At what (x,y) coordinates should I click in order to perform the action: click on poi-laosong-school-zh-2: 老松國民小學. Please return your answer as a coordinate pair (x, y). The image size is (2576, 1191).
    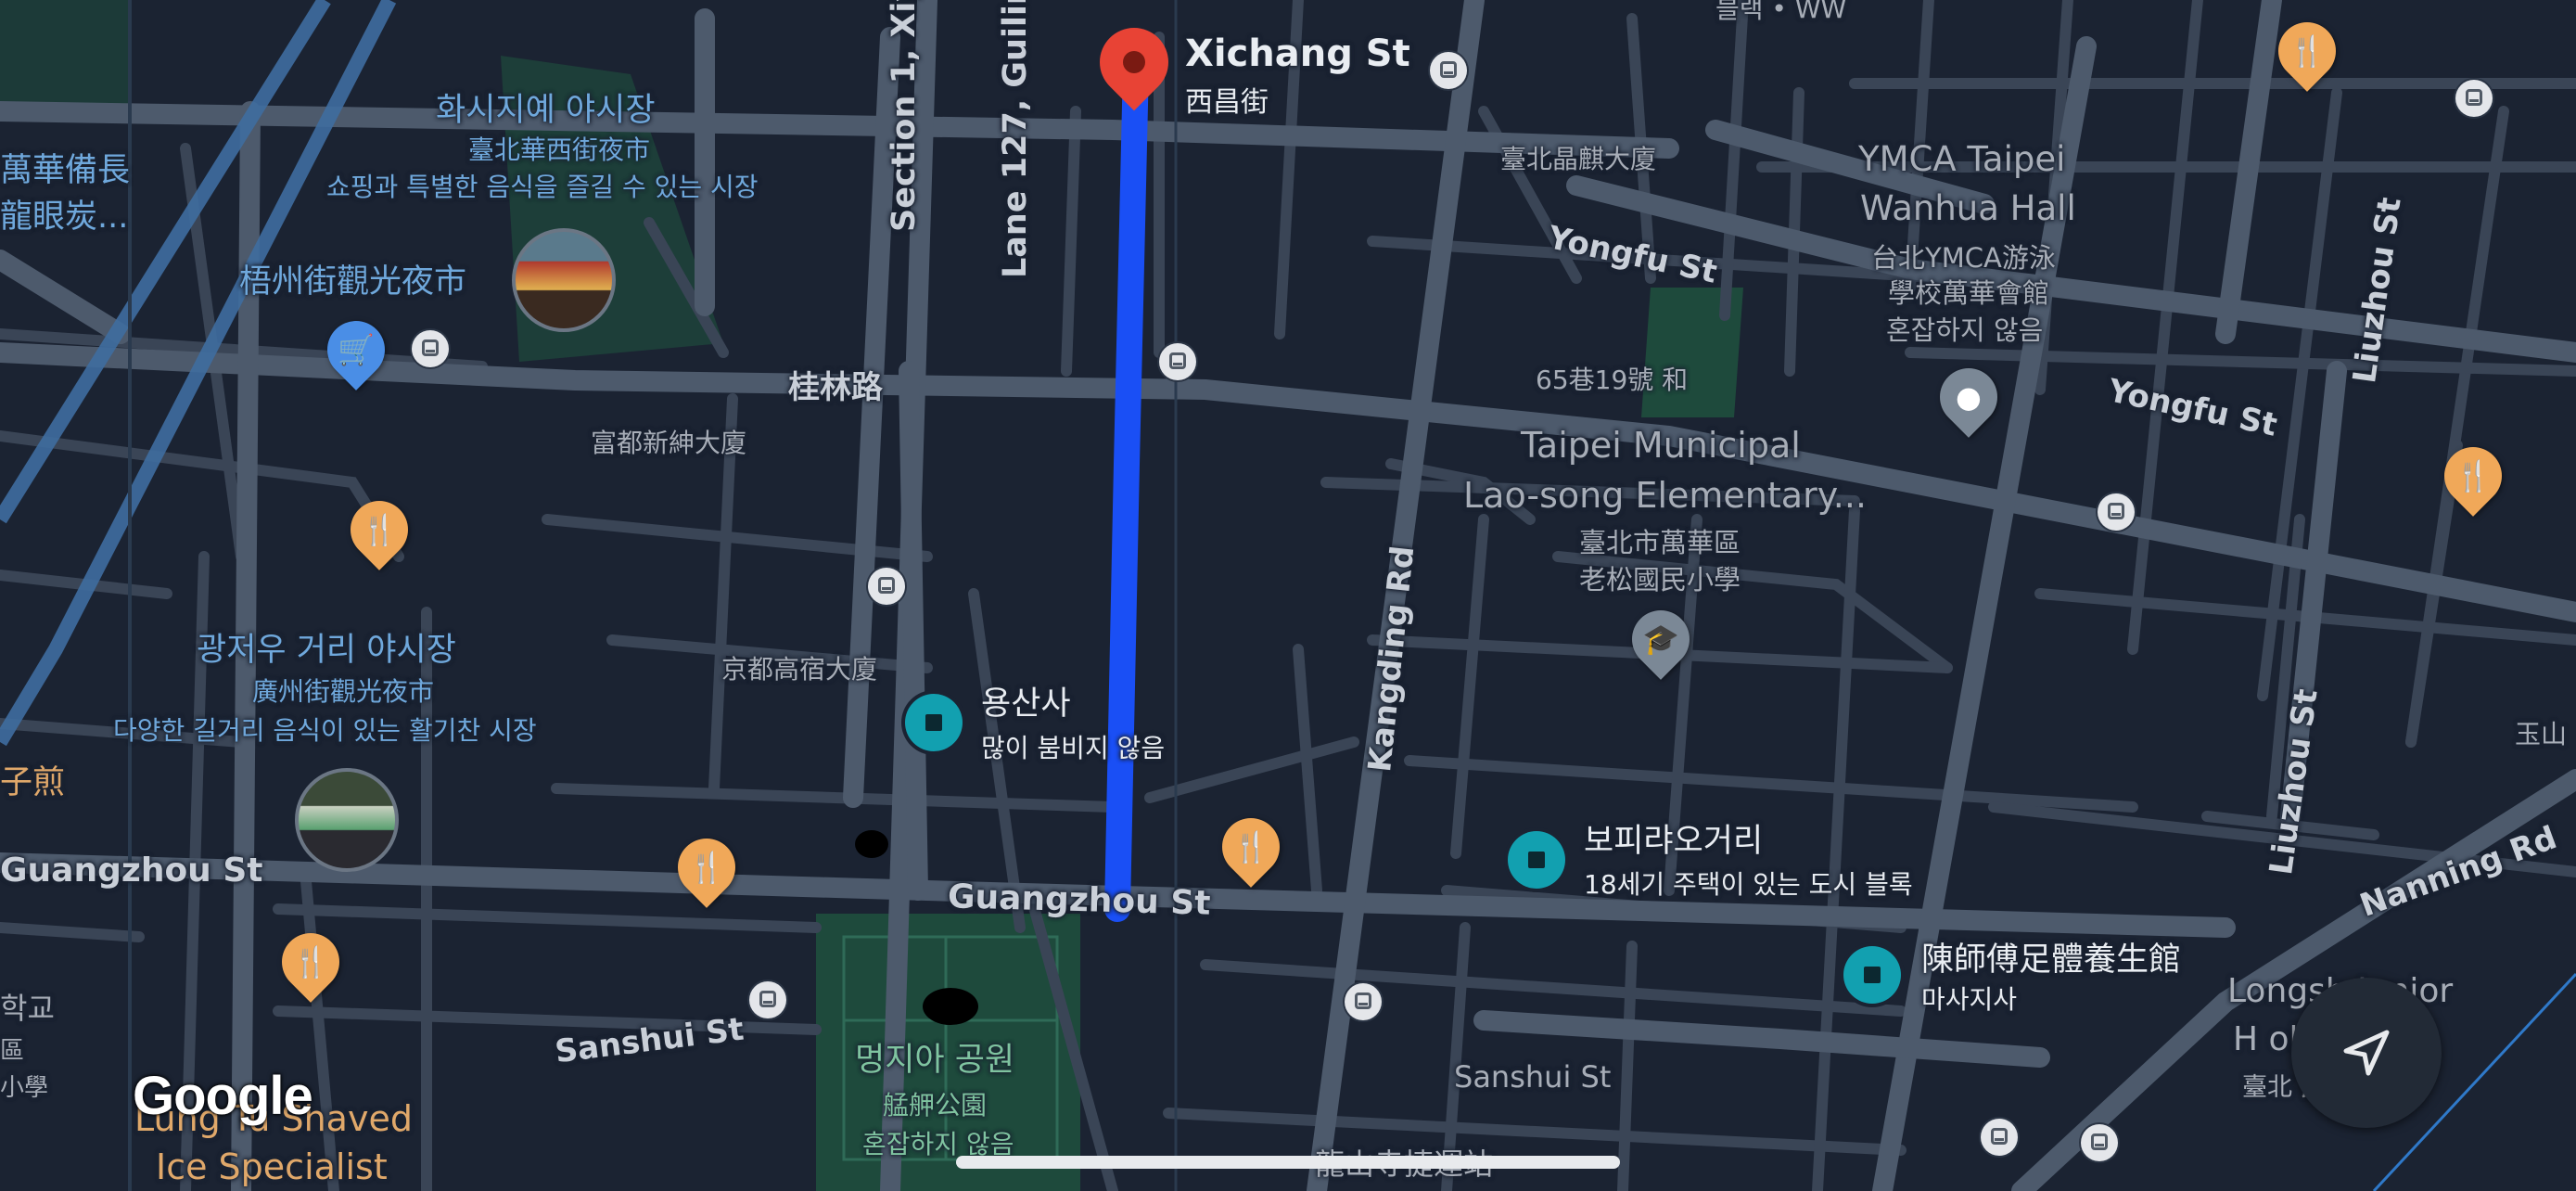
    Looking at the image, I should click on (1660, 580).